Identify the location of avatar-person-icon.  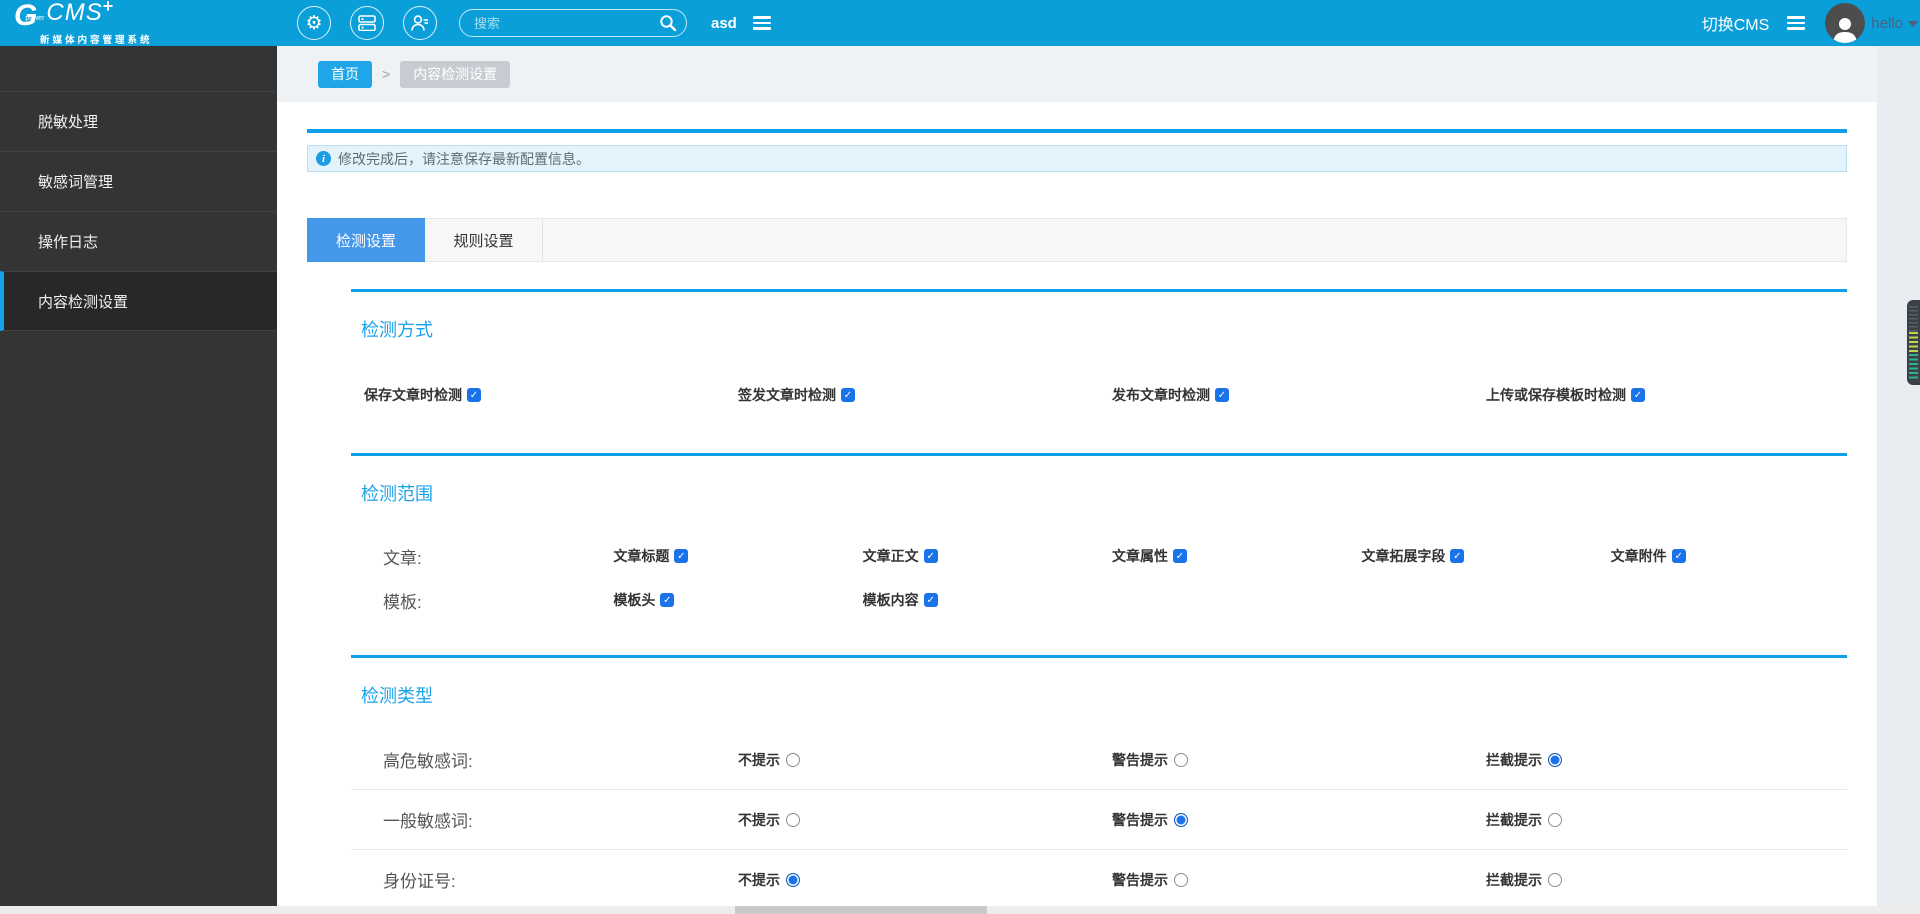
(1845, 30).